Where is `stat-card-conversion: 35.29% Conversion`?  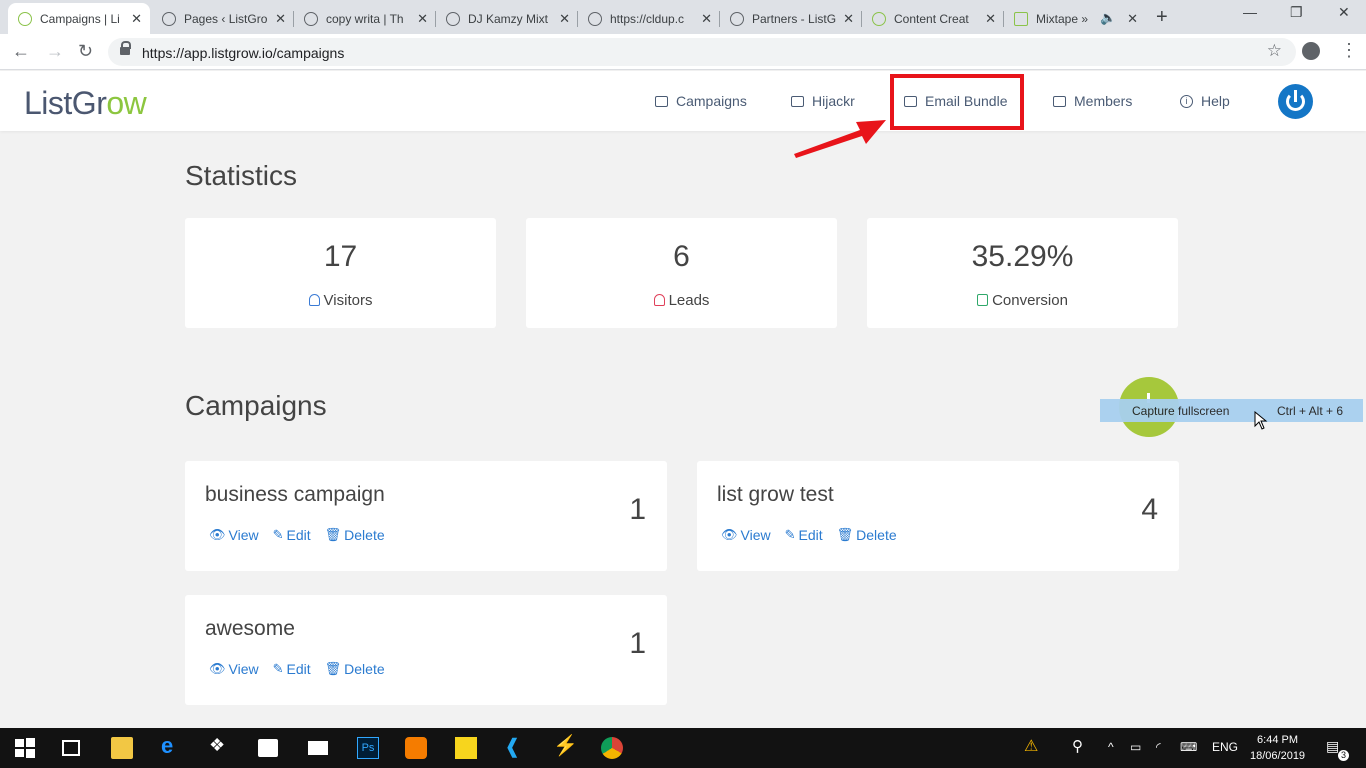 stat-card-conversion: 35.29% Conversion is located at coordinates (1022, 273).